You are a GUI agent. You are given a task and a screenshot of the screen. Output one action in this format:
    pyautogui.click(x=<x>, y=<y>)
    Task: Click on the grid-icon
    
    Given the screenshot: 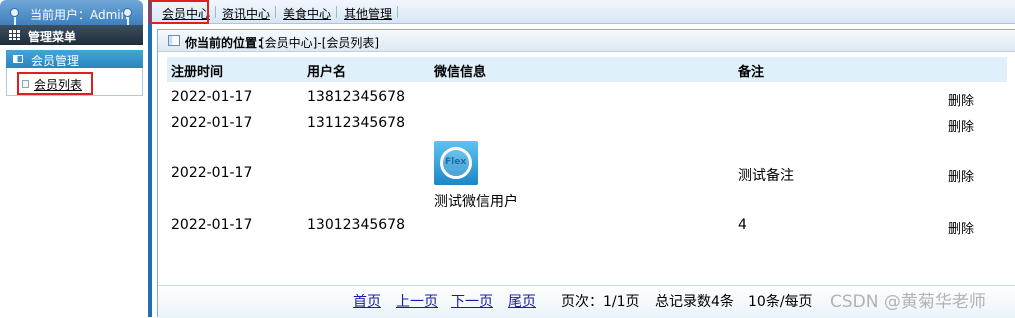 What is the action you would take?
    pyautogui.click(x=14, y=35)
    